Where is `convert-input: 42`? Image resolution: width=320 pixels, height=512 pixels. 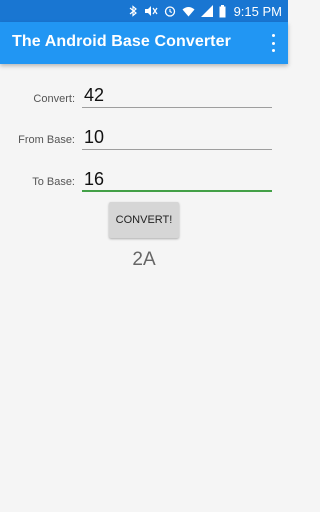
convert-input: 42 is located at coordinates (177, 96).